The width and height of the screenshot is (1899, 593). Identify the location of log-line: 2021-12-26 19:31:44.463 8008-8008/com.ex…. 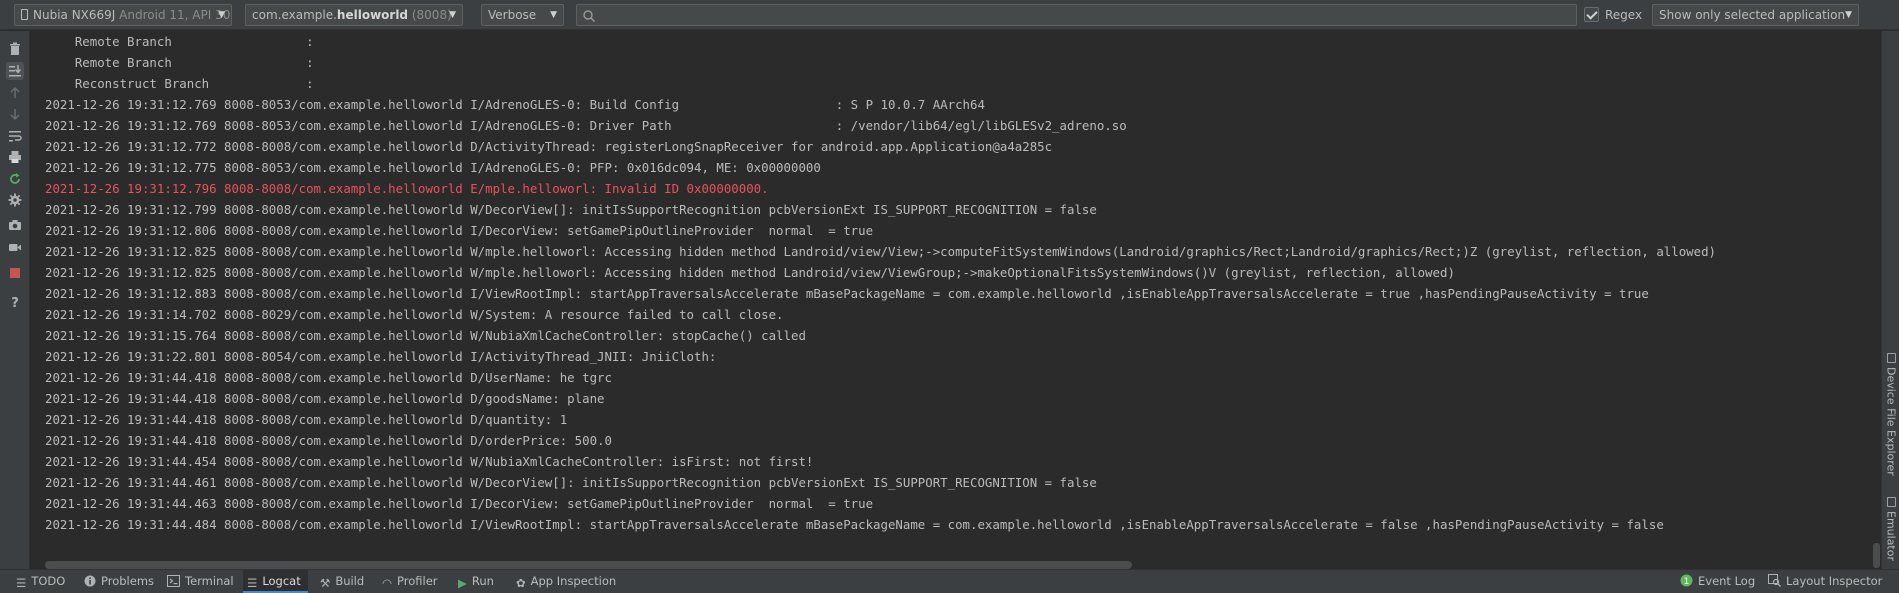
(459, 503).